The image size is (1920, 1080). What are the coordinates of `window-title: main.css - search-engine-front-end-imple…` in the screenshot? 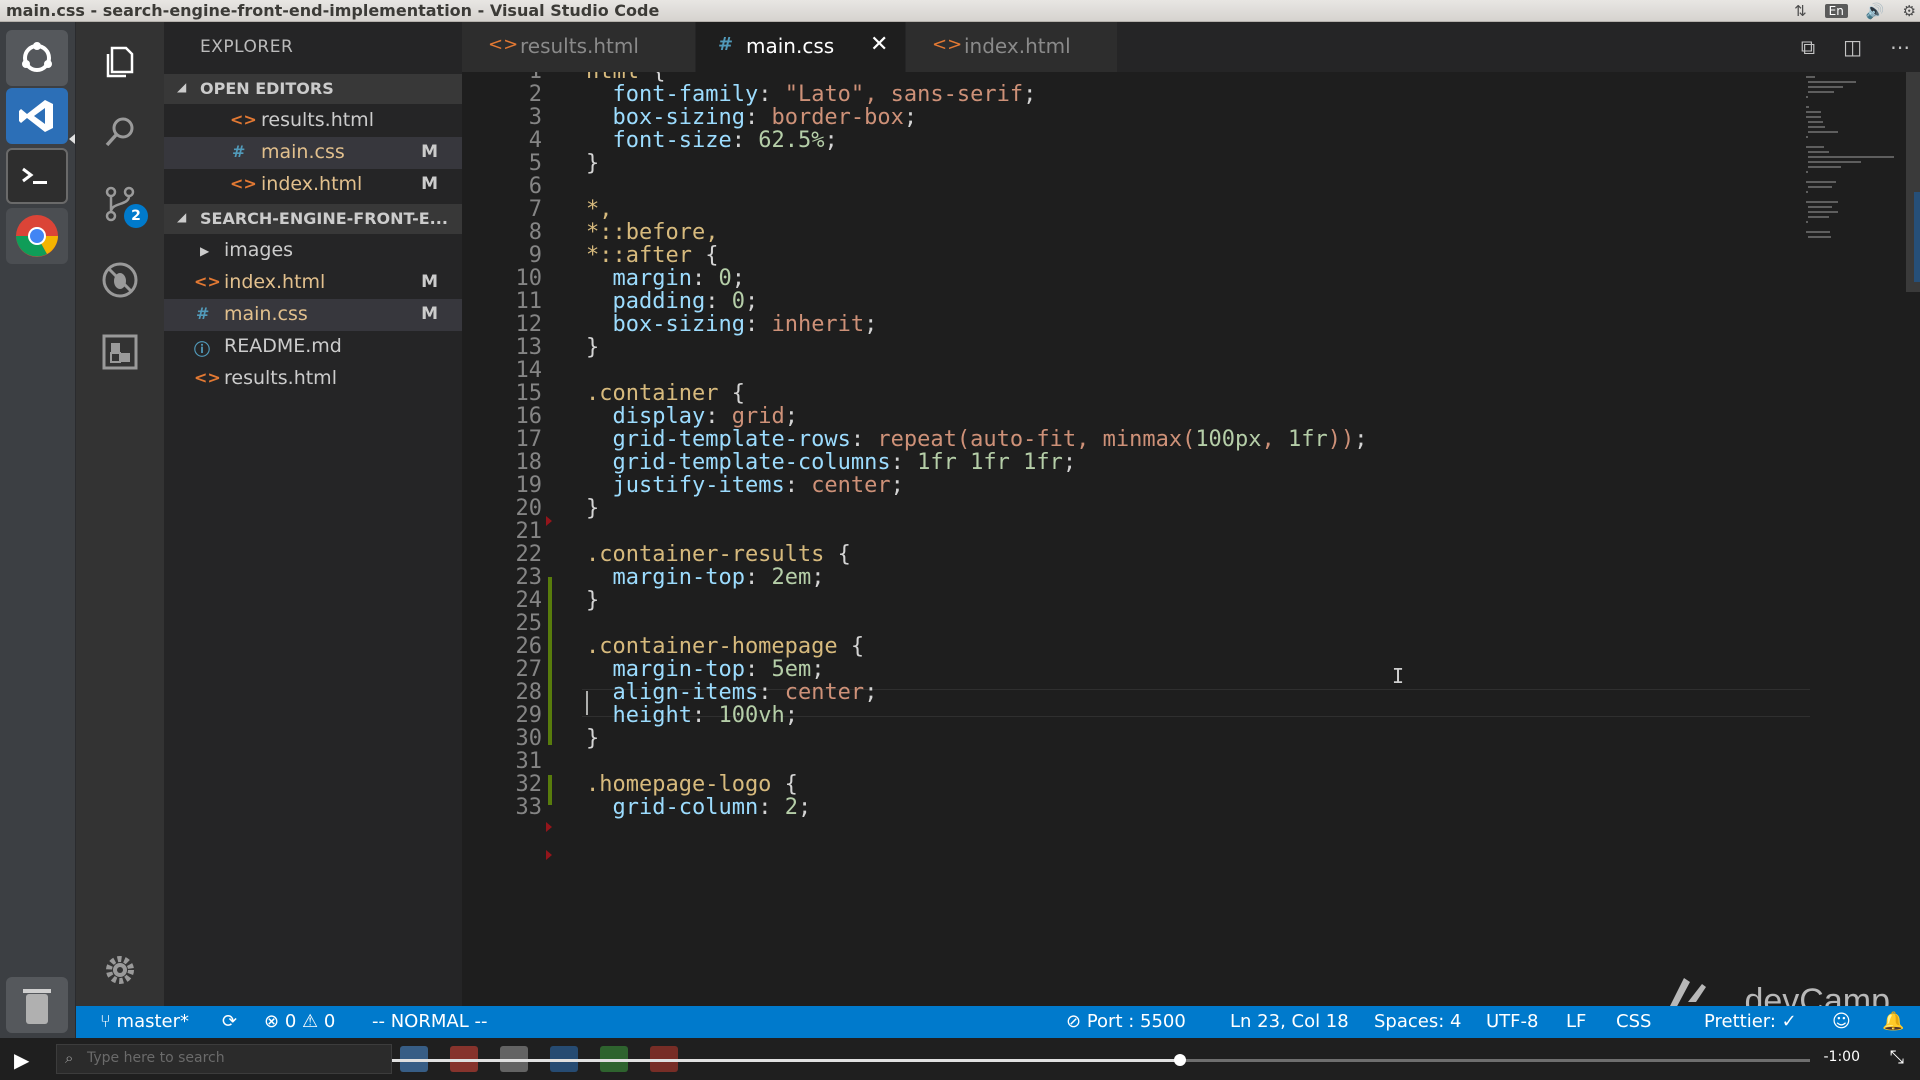 It's located at (333, 10).